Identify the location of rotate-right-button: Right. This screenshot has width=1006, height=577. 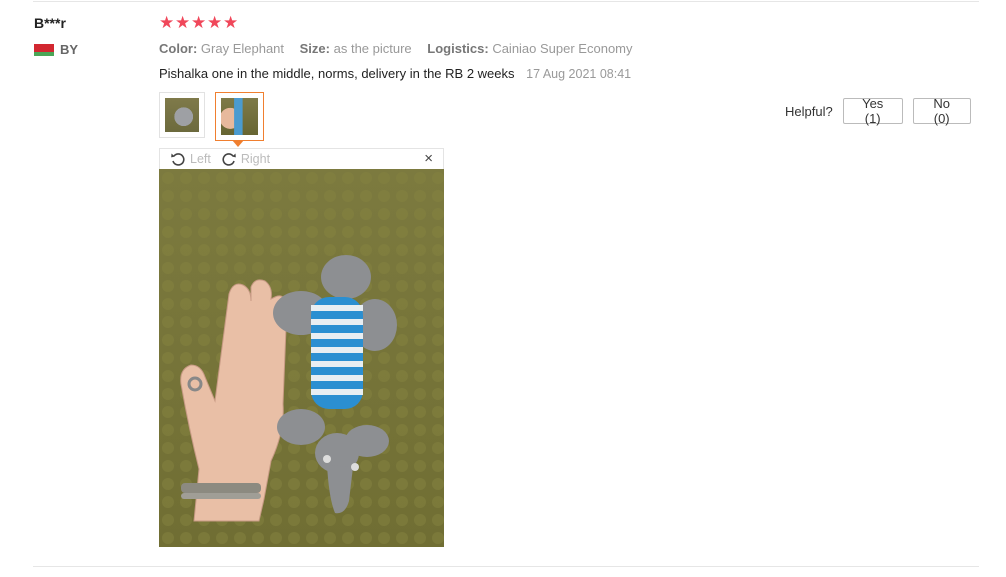
(245, 159).